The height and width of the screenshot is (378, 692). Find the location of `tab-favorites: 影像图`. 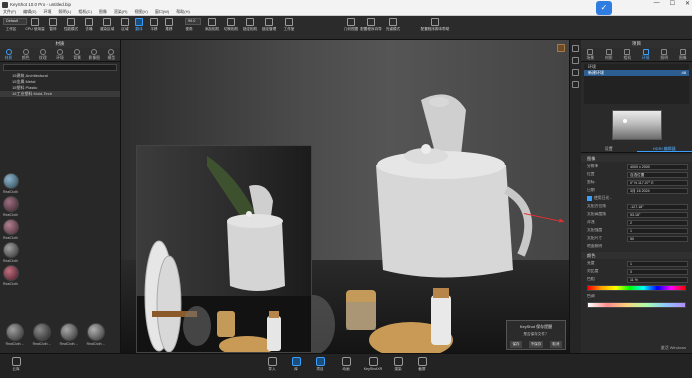

tab-favorites: 影像图 is located at coordinates (94, 54).